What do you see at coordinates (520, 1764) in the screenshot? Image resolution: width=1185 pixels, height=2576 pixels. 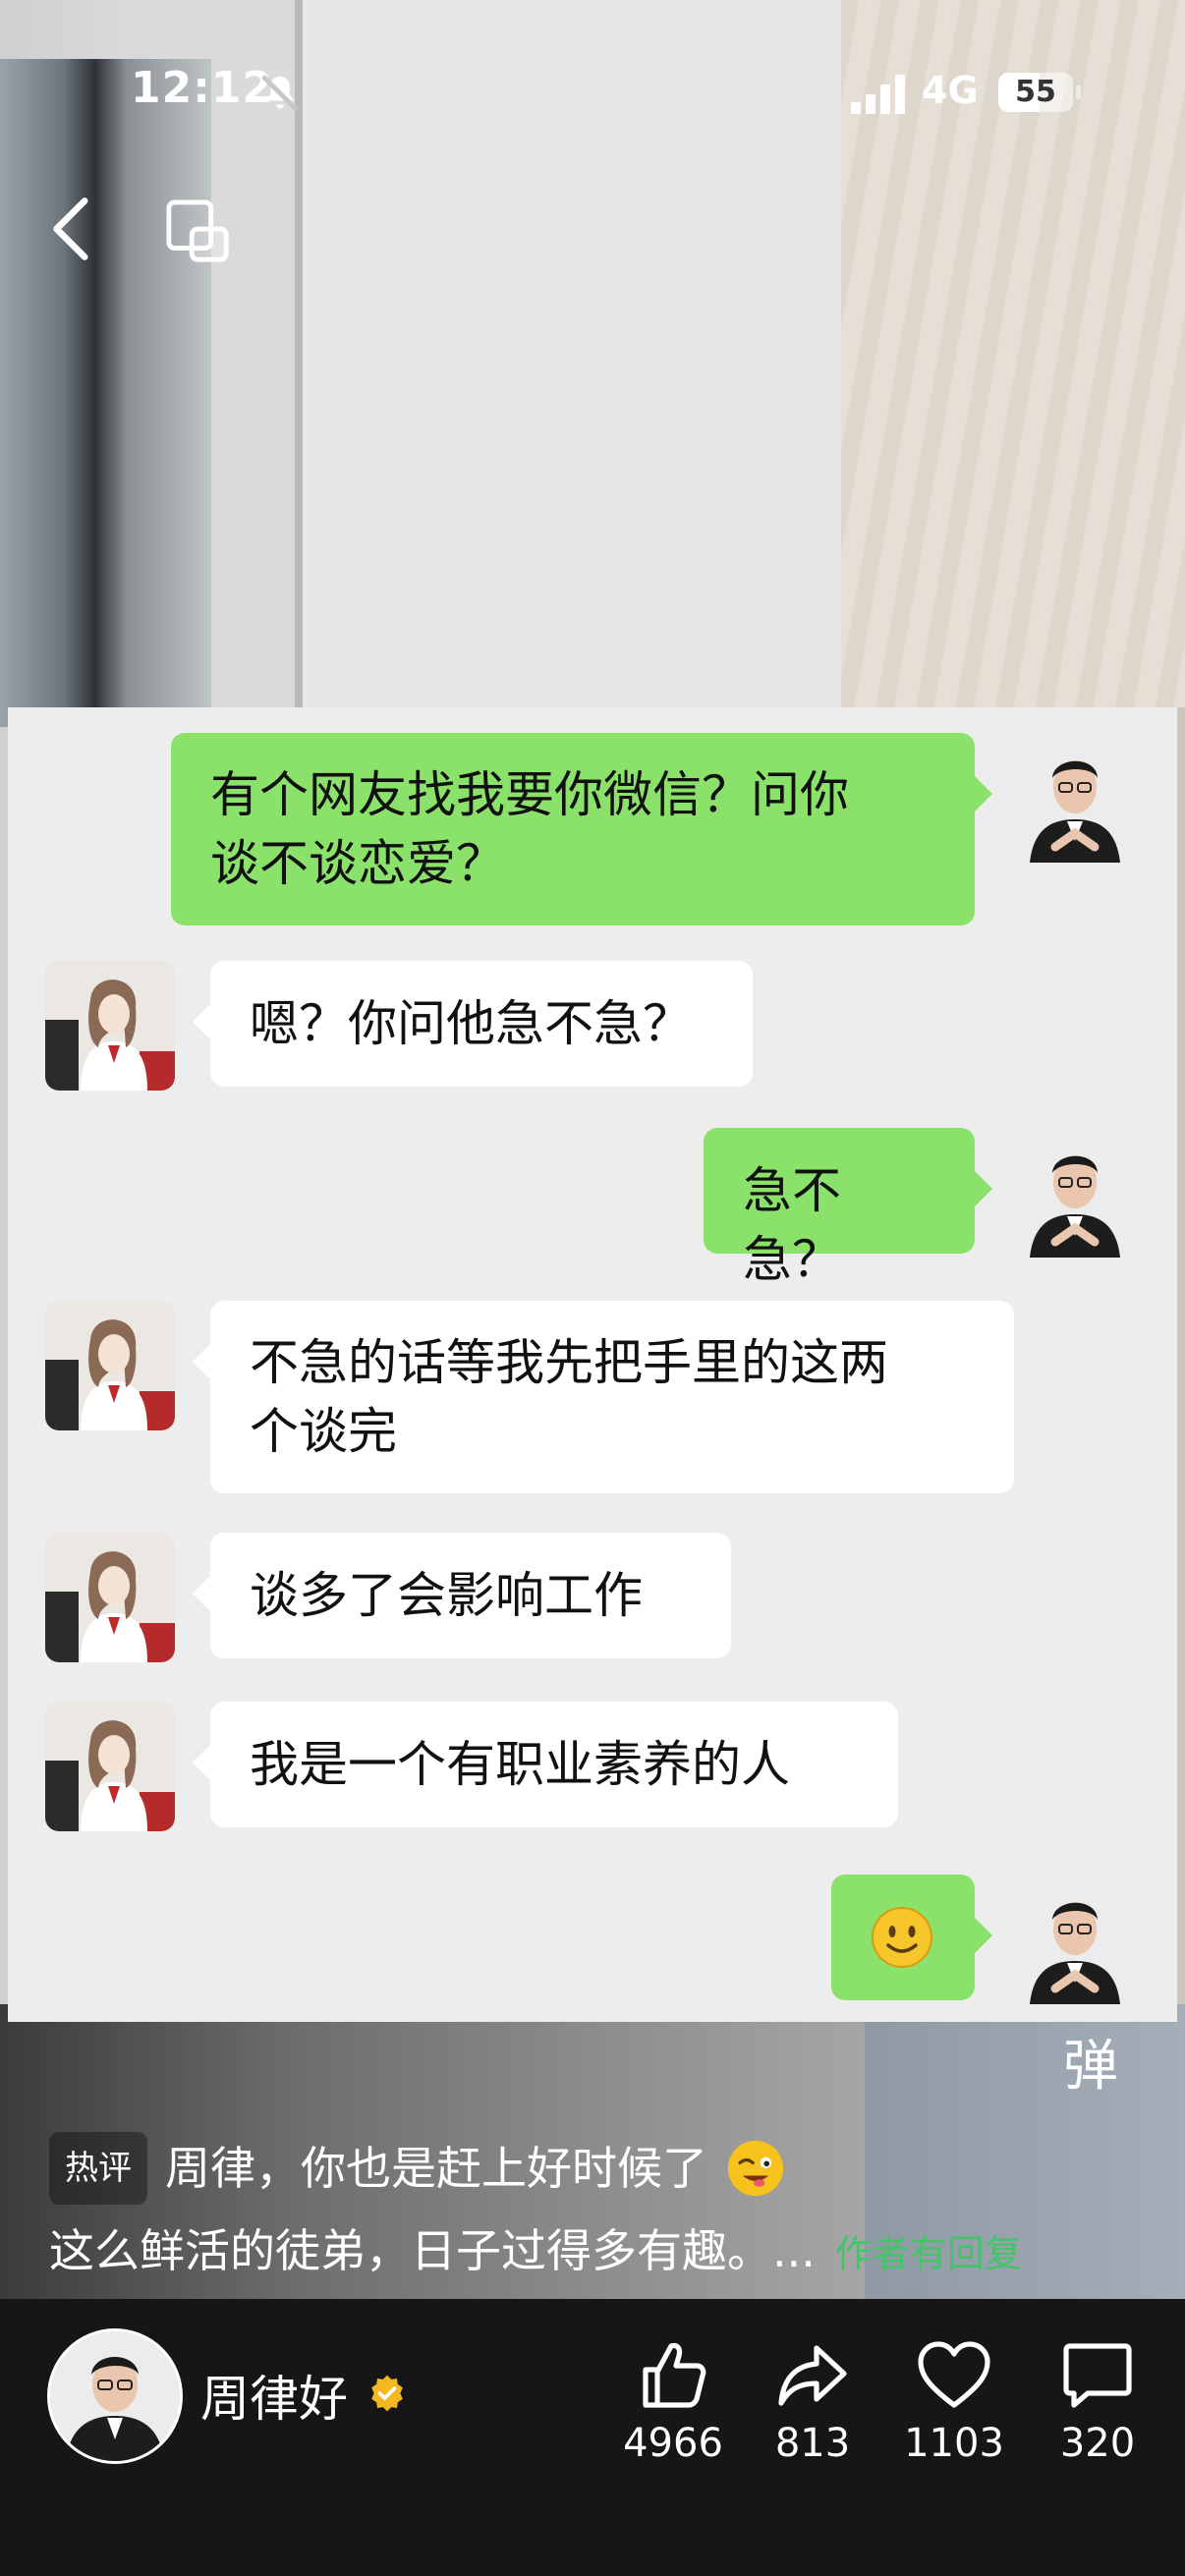 I see `chat-text-line: 我是一个有职业素养的人` at bounding box center [520, 1764].